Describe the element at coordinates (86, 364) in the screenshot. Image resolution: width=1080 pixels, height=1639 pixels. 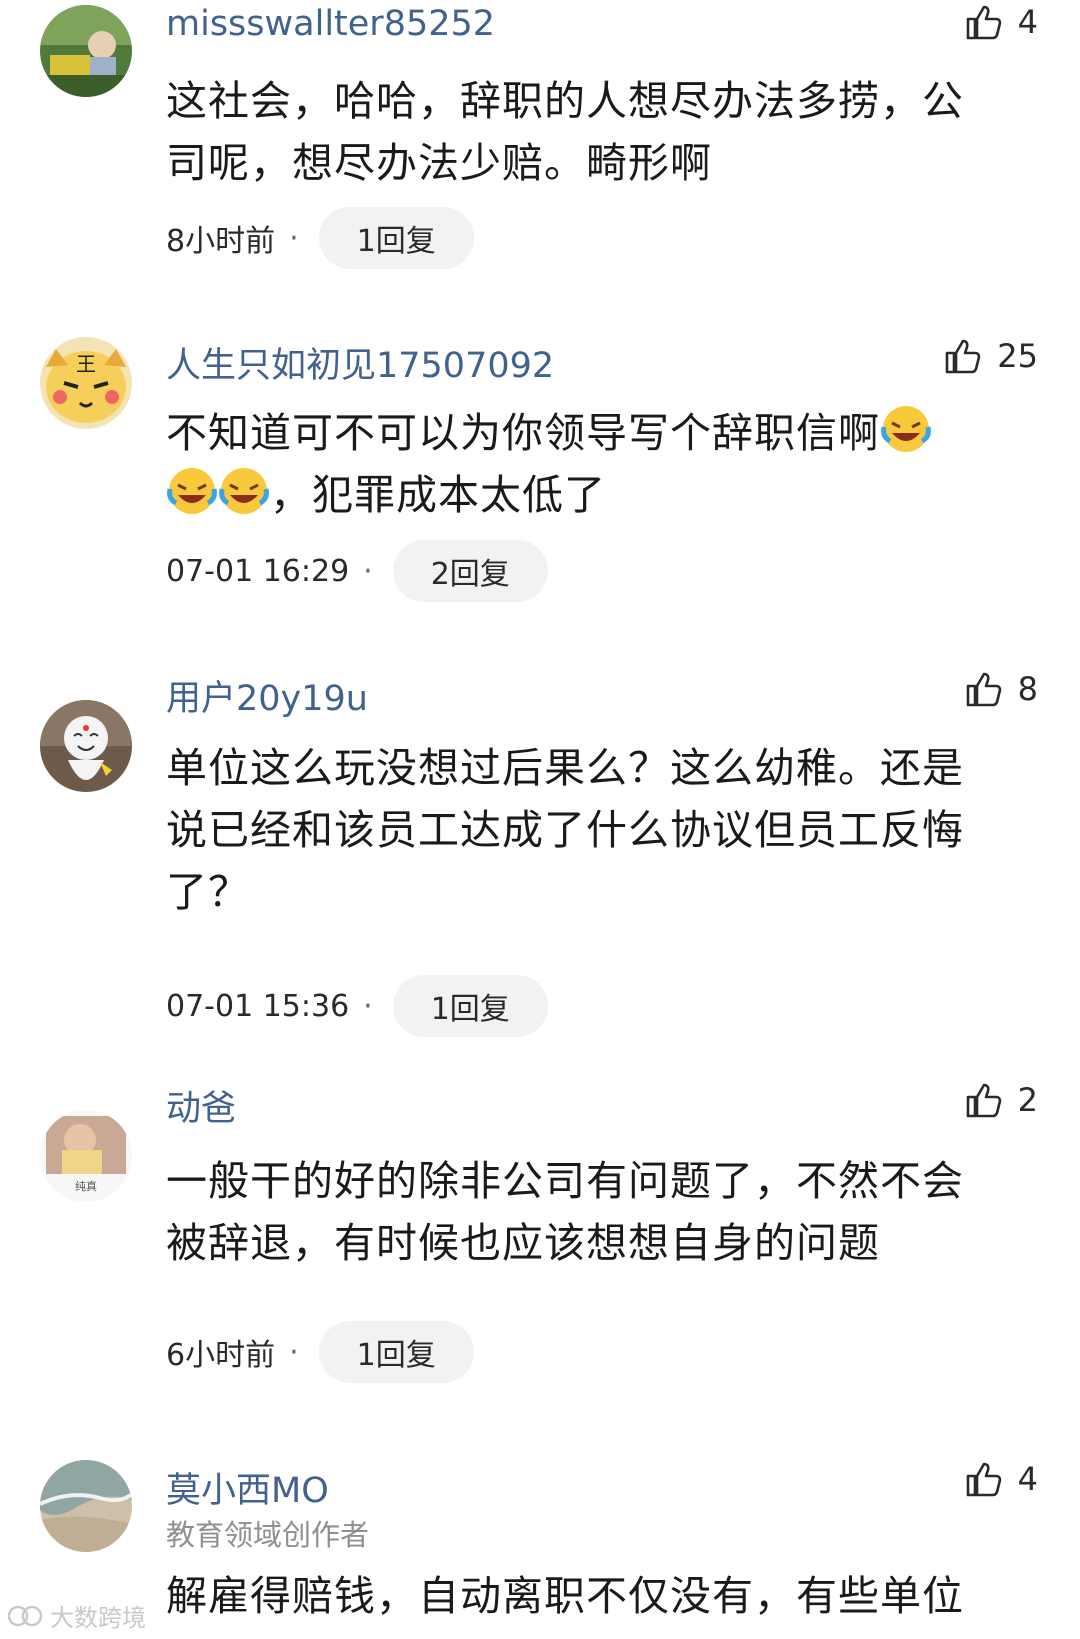
I see `svg-text: 王` at that location.